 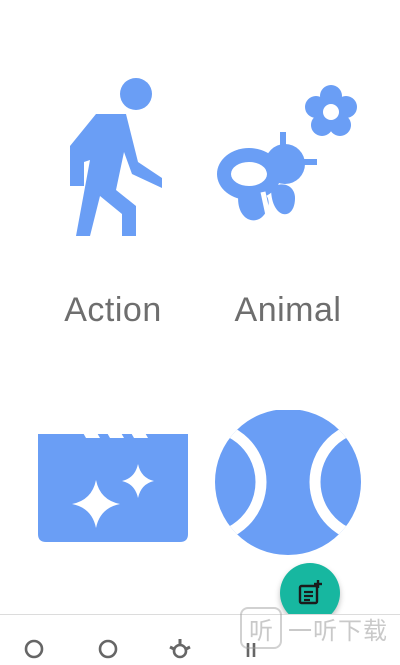 I want to click on category-label: Action, so click(x=113, y=310).